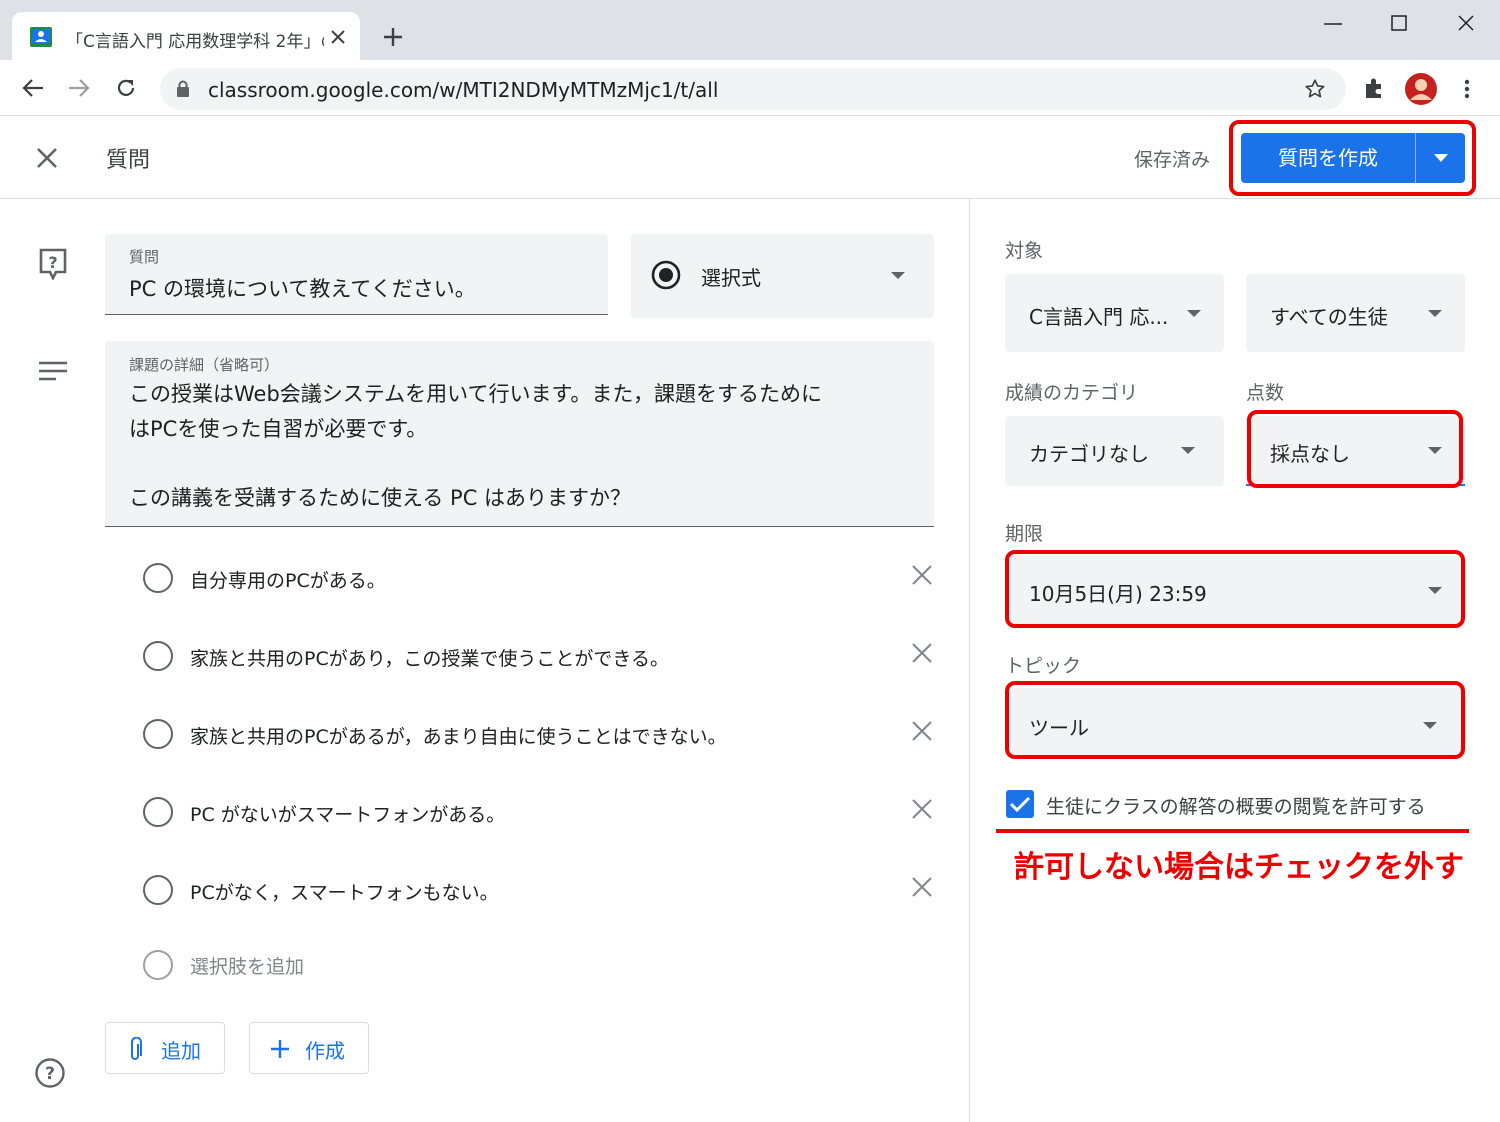  Describe the element at coordinates (458, 735) in the screenshot. I see `option-text: 家族と共用のPCがあるが，あまり自由に使うことはできない。` at that location.